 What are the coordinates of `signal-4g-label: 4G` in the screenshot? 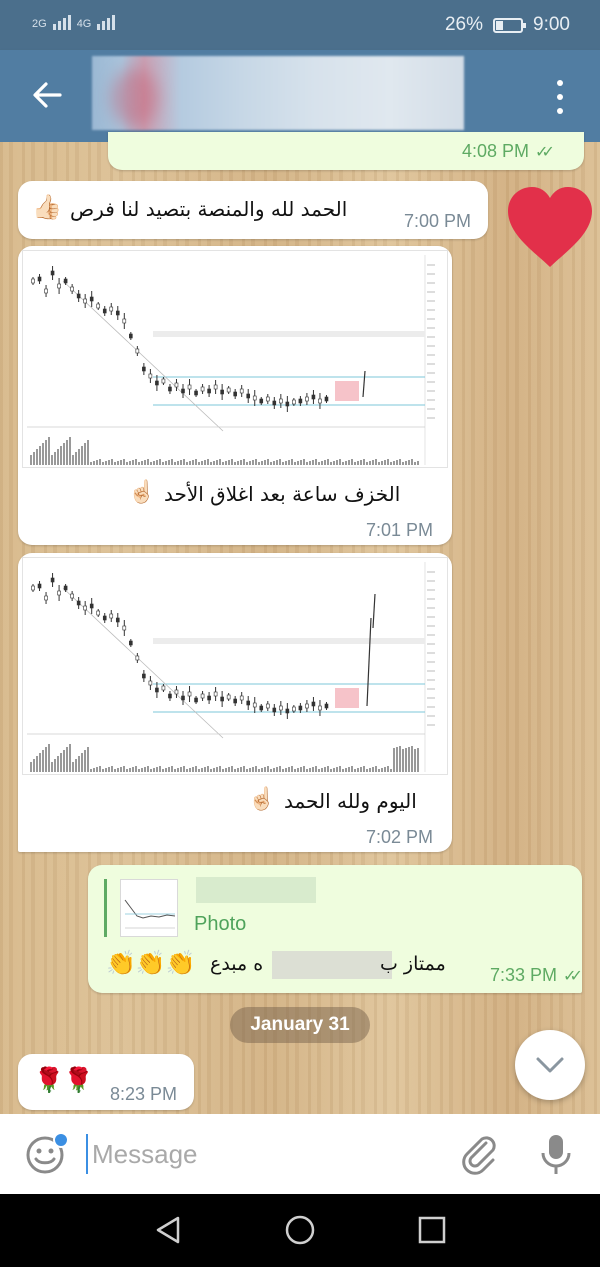 It's located at (84, 24).